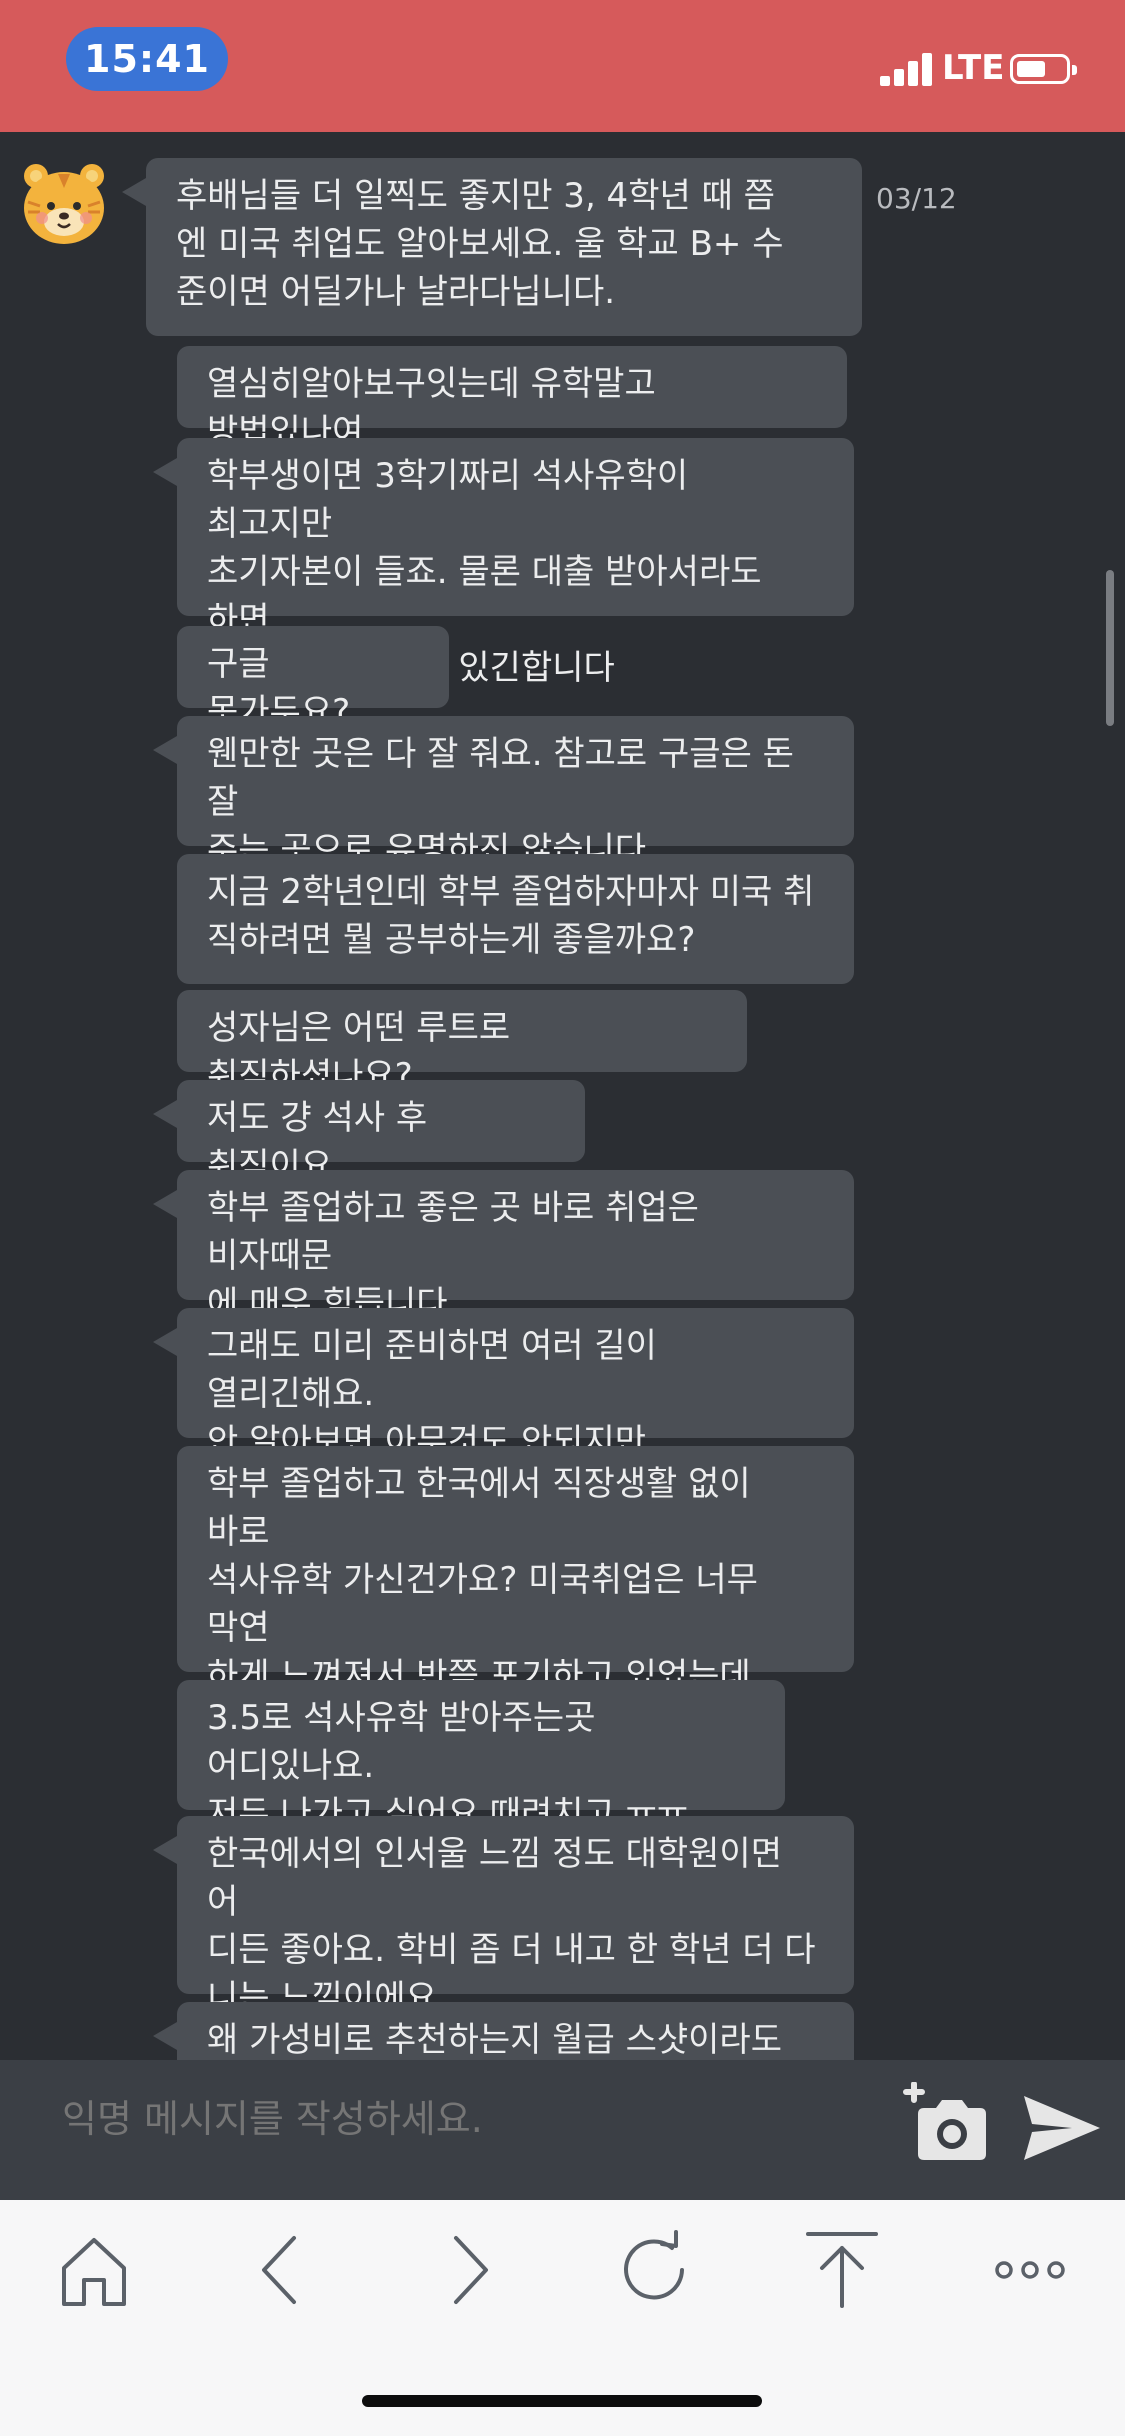  What do you see at coordinates (1030, 2270) in the screenshot?
I see `more-icon` at bounding box center [1030, 2270].